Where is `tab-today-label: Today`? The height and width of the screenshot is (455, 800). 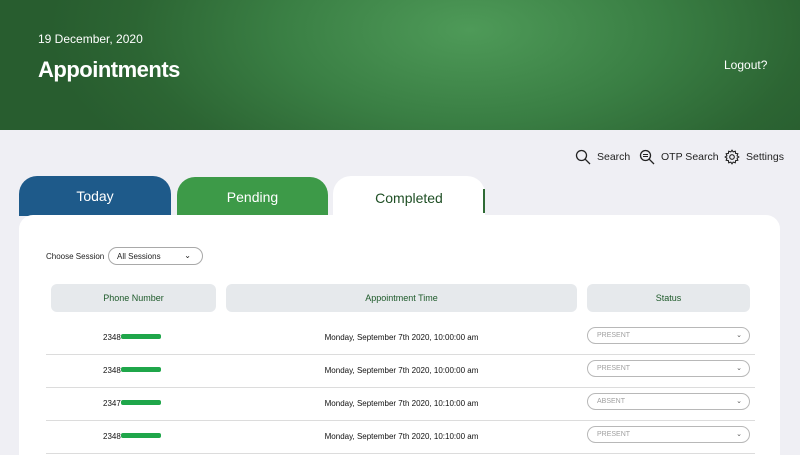
tab-today-label: Today is located at coordinates (95, 196).